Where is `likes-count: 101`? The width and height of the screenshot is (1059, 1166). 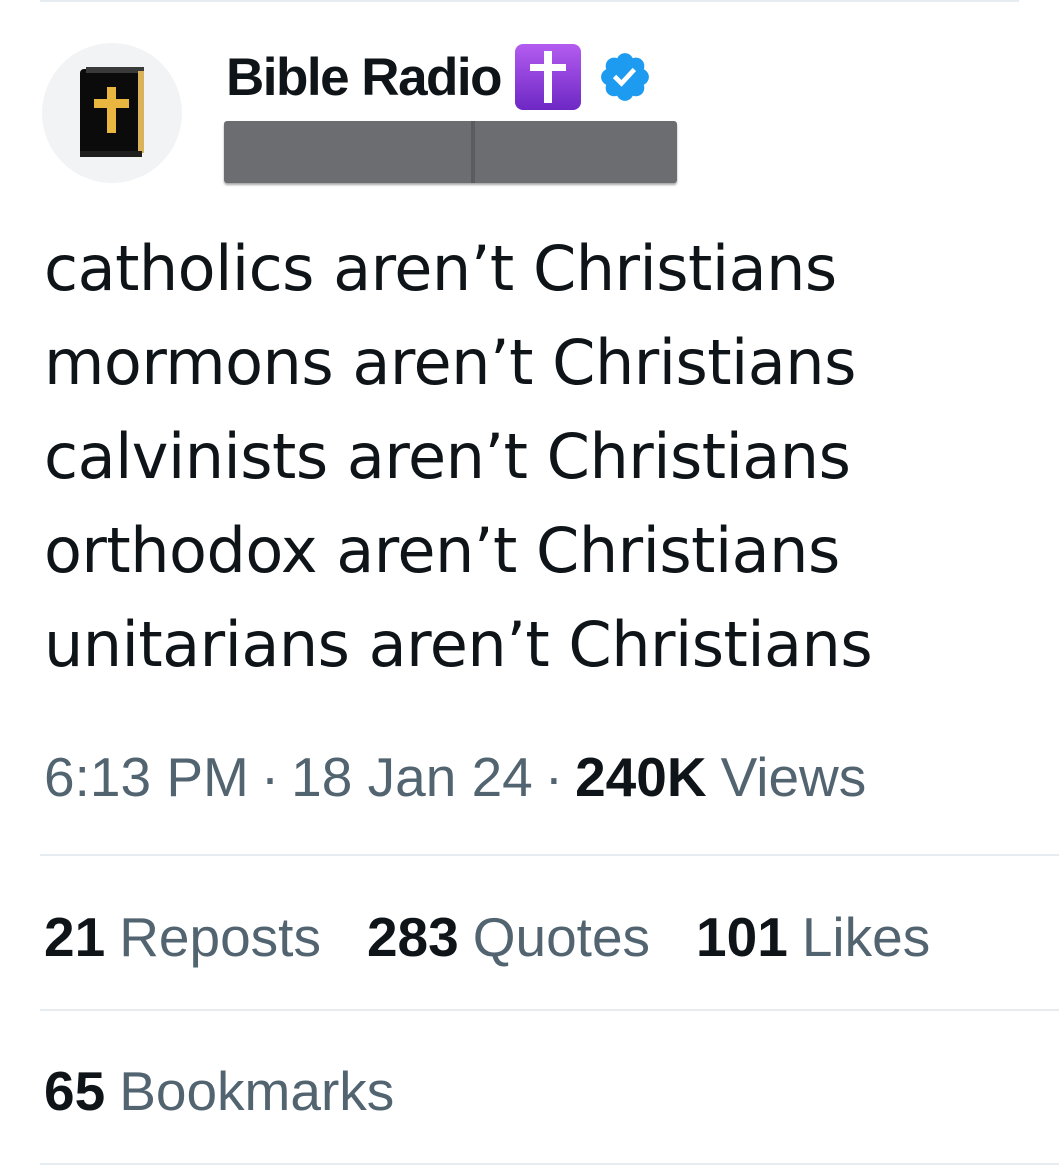
likes-count: 101 is located at coordinates (742, 937).